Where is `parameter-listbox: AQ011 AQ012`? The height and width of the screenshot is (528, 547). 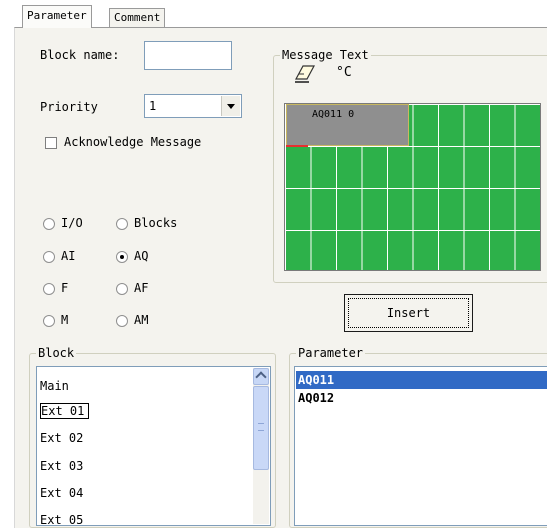 parameter-listbox: AQ011 AQ012 is located at coordinates (420, 446).